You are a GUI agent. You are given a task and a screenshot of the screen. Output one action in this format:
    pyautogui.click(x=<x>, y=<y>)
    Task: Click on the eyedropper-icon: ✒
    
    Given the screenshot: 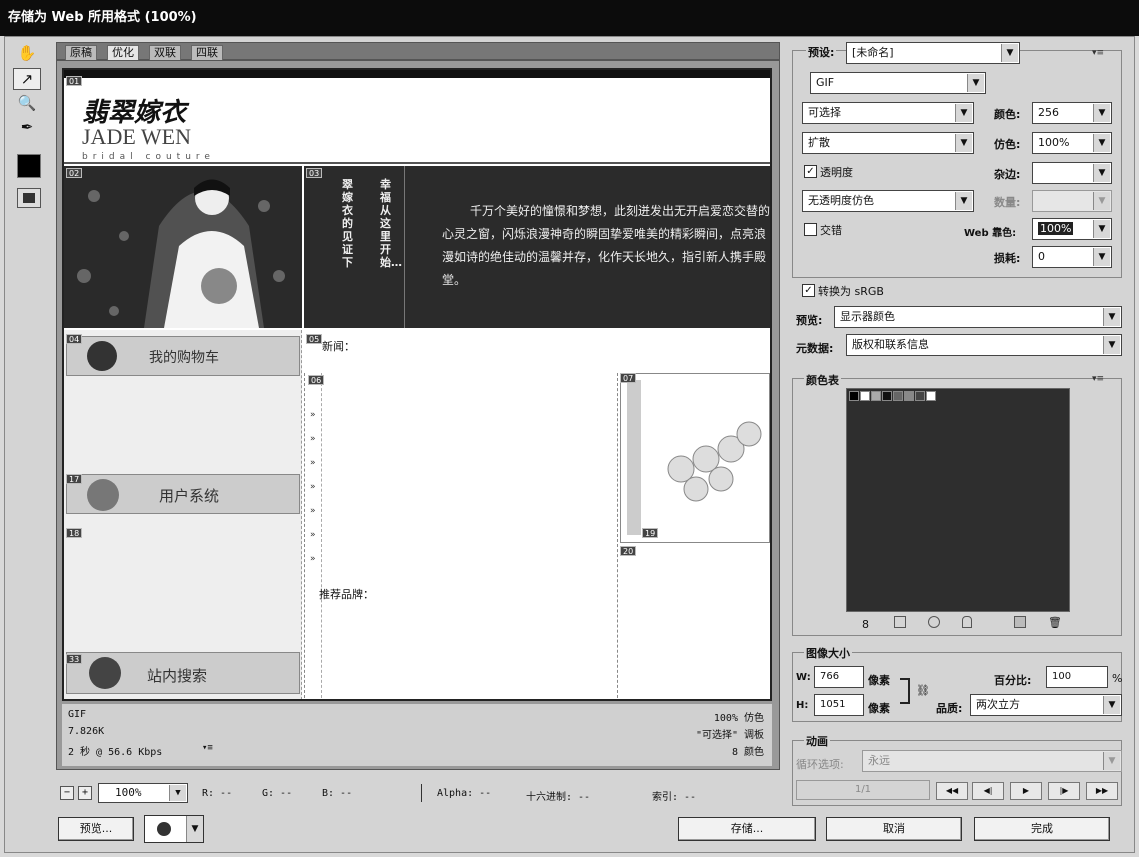 What is the action you would take?
    pyautogui.click(x=27, y=127)
    